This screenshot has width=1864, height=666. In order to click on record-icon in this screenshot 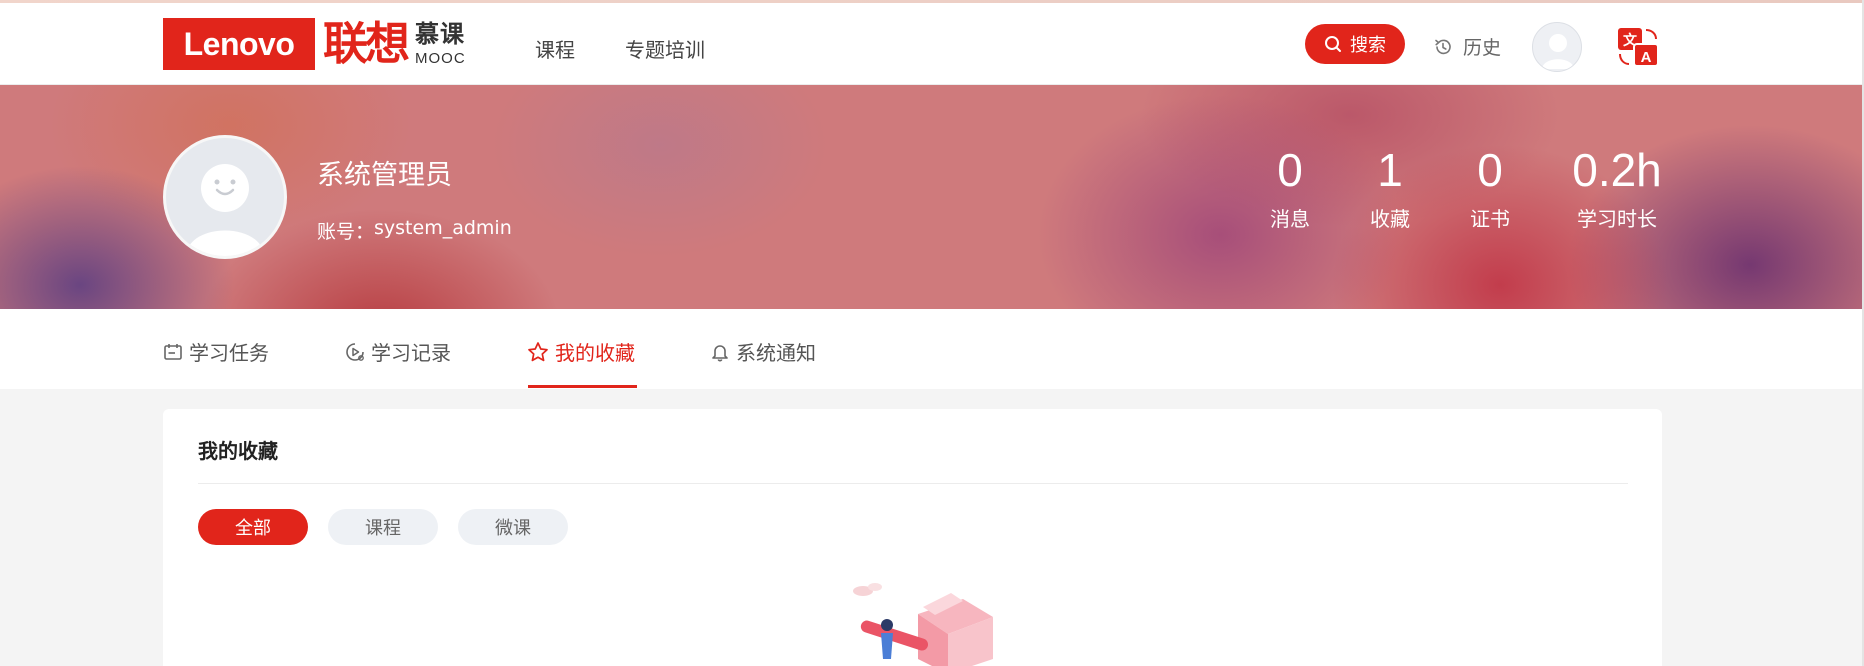, I will do `click(355, 351)`.